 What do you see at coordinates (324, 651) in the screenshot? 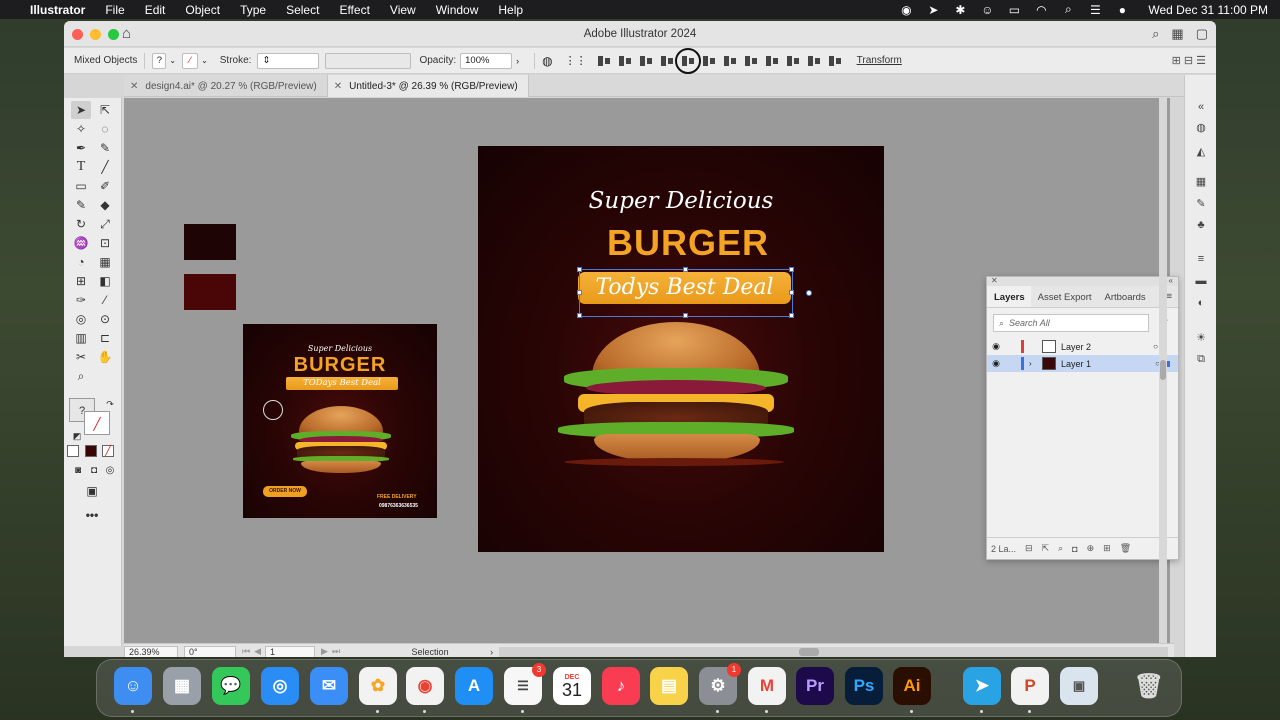
I see `next-artboard-icon: ▶` at bounding box center [324, 651].